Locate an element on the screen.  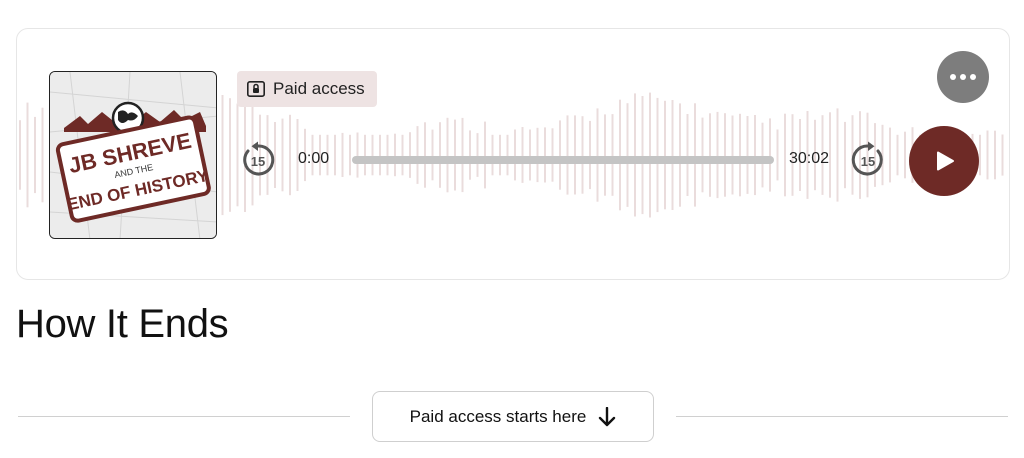
lock-icon is located at coordinates (256, 89).